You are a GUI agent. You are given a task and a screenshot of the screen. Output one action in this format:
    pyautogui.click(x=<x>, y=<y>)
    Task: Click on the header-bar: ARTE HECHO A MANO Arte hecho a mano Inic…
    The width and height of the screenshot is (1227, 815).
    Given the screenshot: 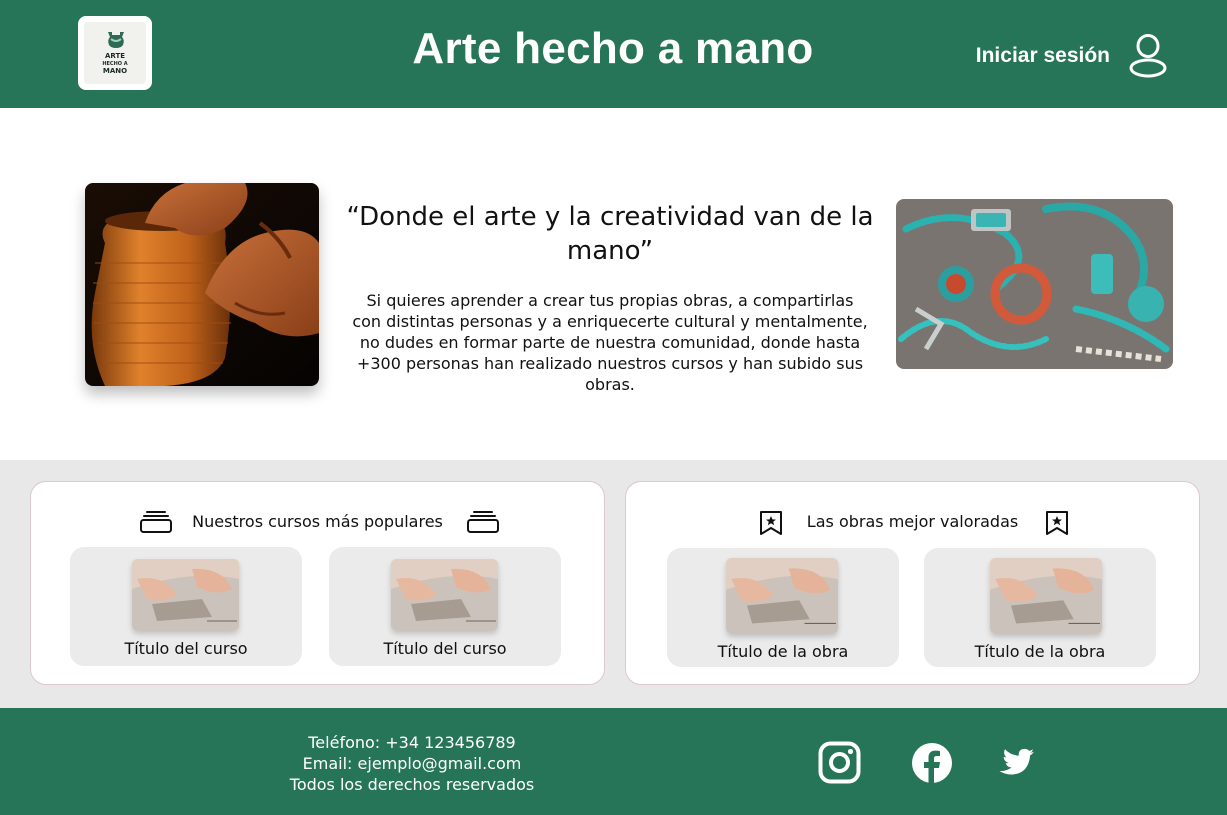 What is the action you would take?
    pyautogui.click(x=613, y=54)
    